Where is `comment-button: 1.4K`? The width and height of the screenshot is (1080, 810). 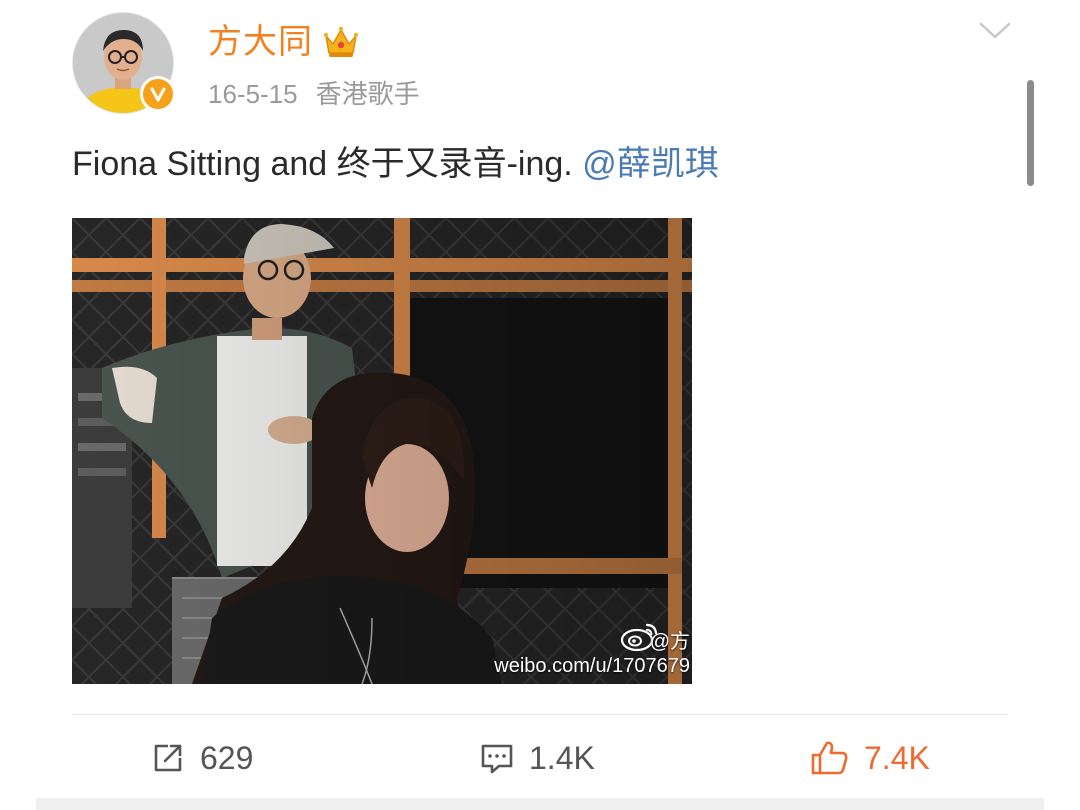
comment-button: 1.4K is located at coordinates (537, 758).